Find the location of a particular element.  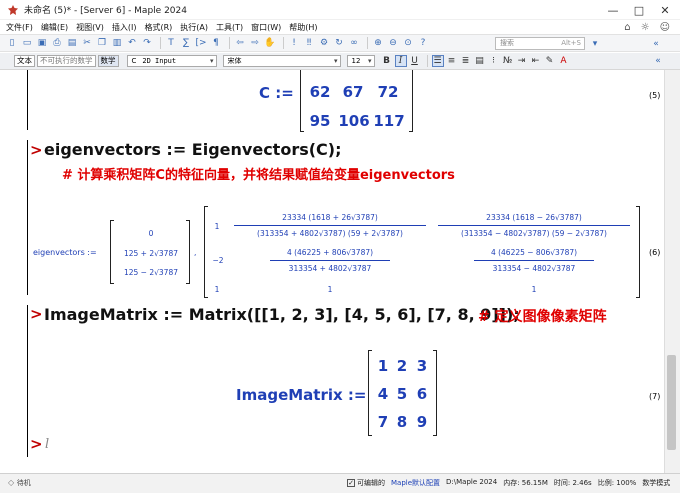

menu-insert: 插入(I) is located at coordinates (124, 27).